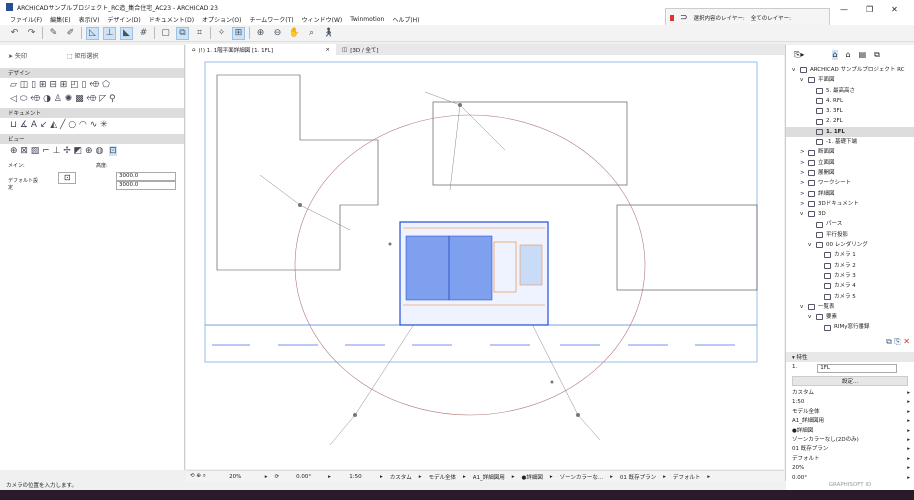 This screenshot has height=500, width=914. What do you see at coordinates (638, 477) in the screenshot?
I see `renovation-value: 01 既存プラン` at bounding box center [638, 477].